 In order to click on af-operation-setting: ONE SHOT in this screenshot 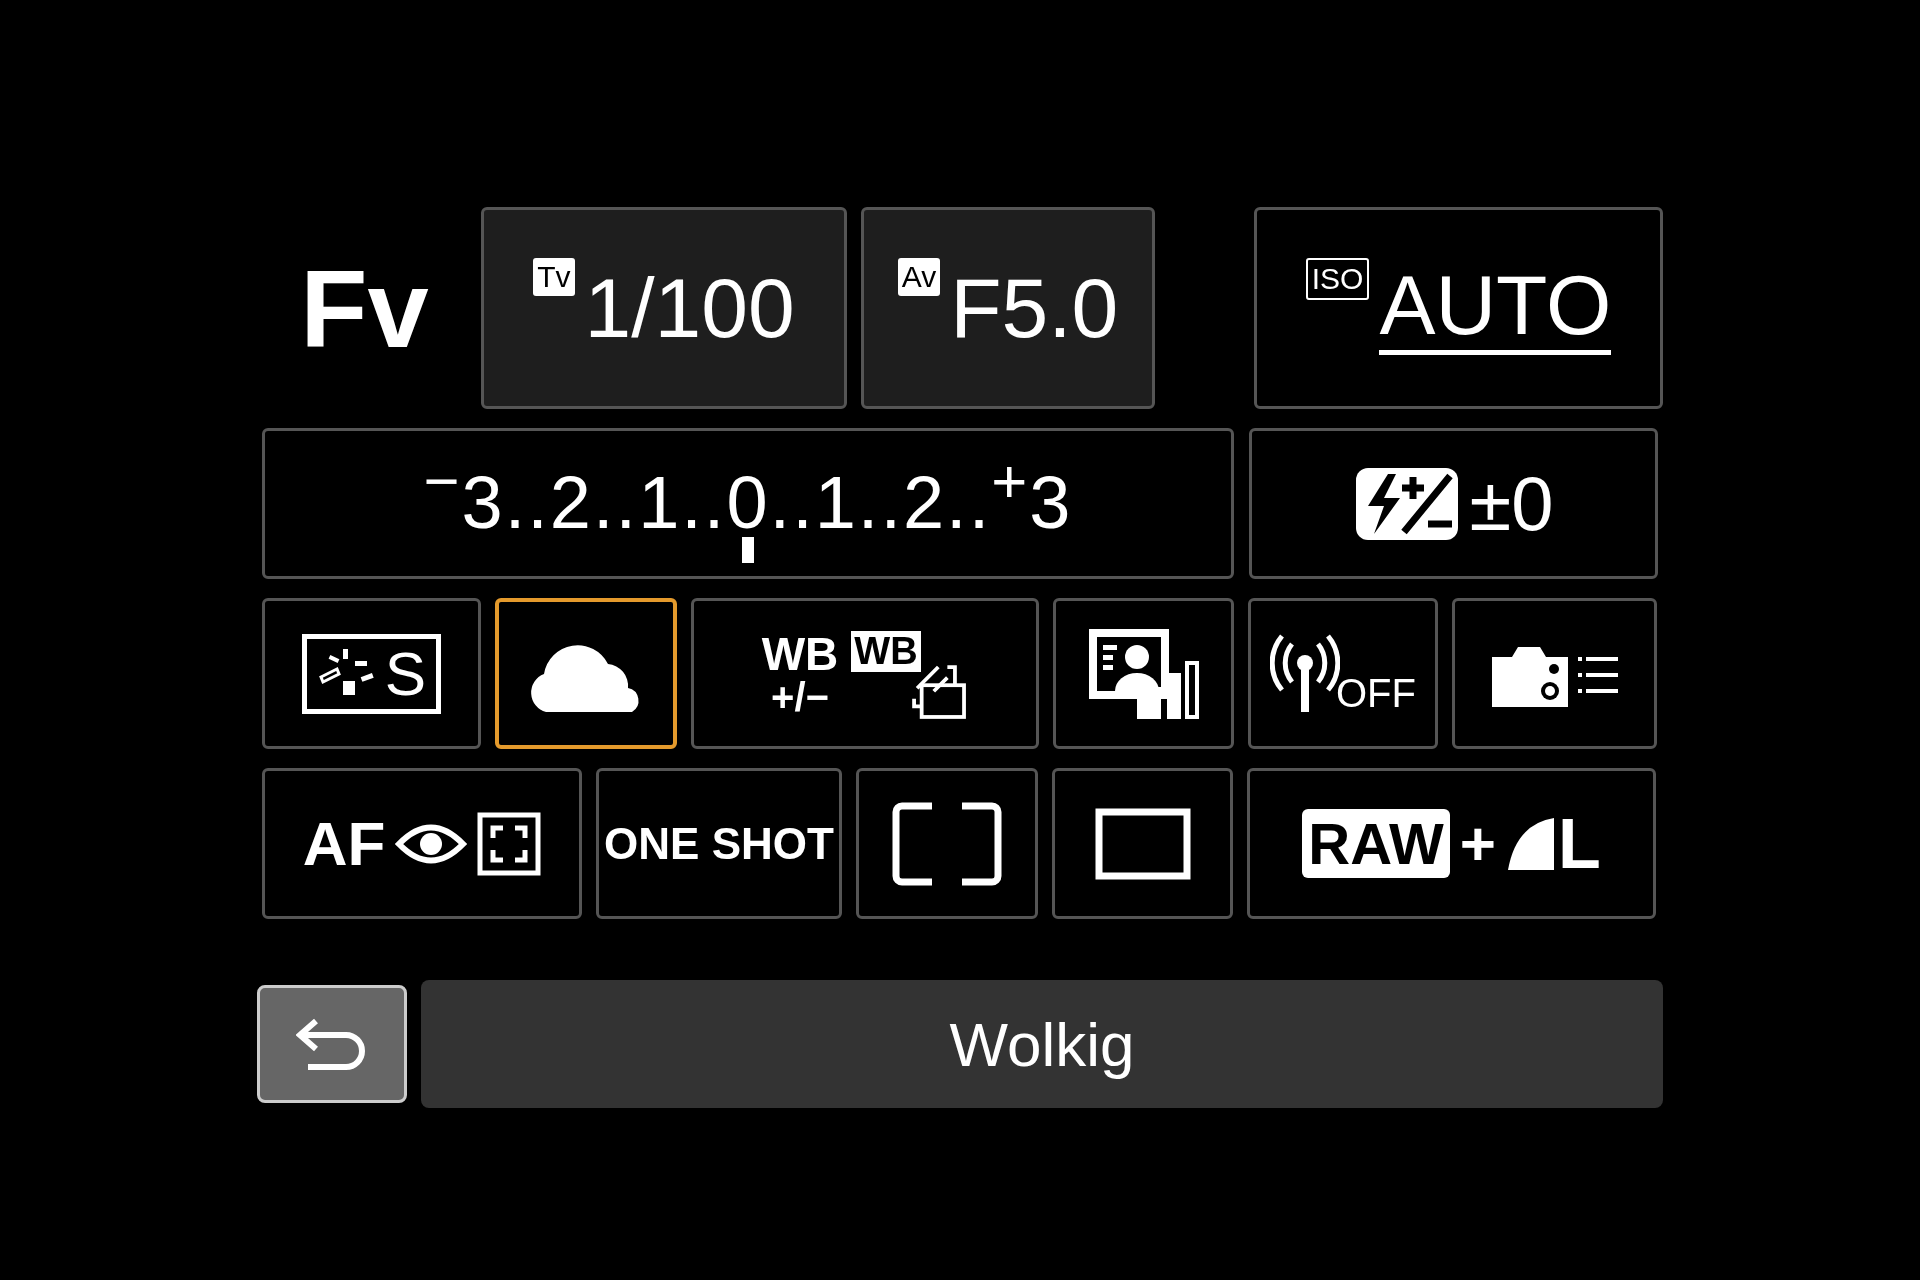, I will do `click(719, 843)`.